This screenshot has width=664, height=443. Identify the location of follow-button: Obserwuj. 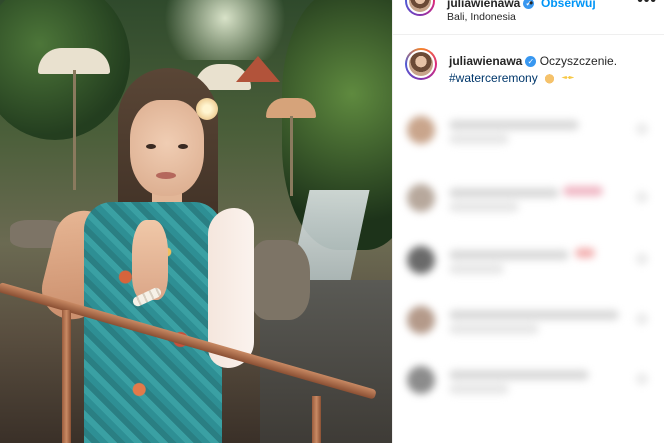
(568, 5).